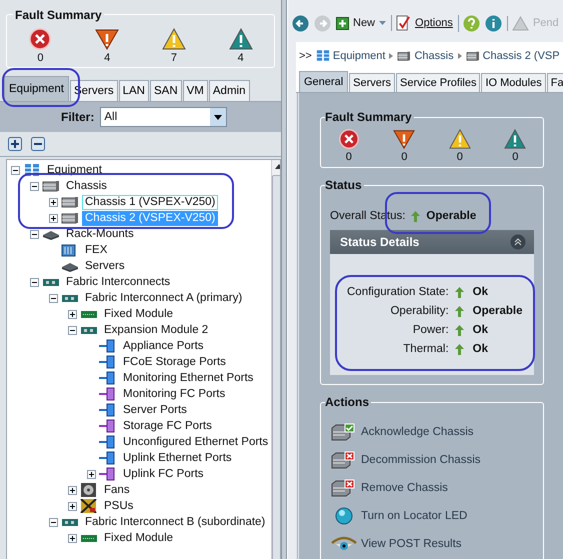  Describe the element at coordinates (419, 311) in the screenshot. I see `detail-label: Operability:` at that location.